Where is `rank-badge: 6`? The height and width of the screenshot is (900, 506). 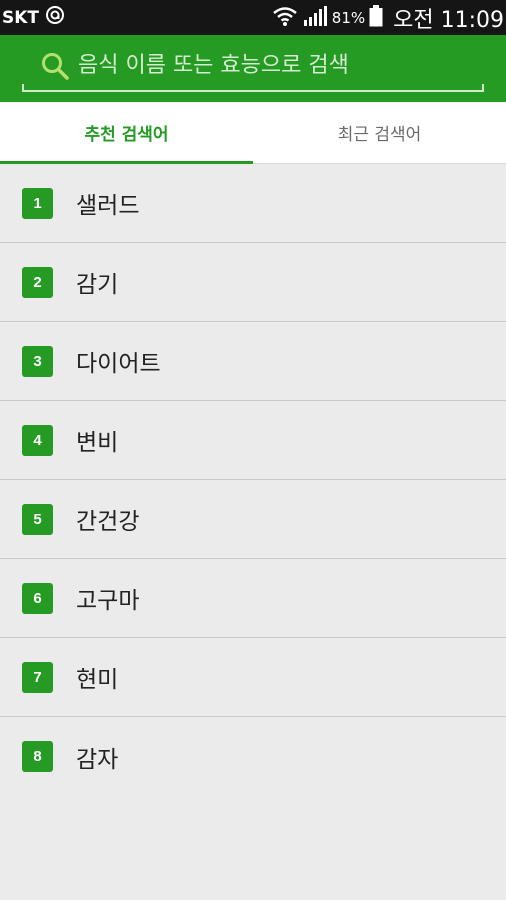
rank-badge: 6 is located at coordinates (37, 598).